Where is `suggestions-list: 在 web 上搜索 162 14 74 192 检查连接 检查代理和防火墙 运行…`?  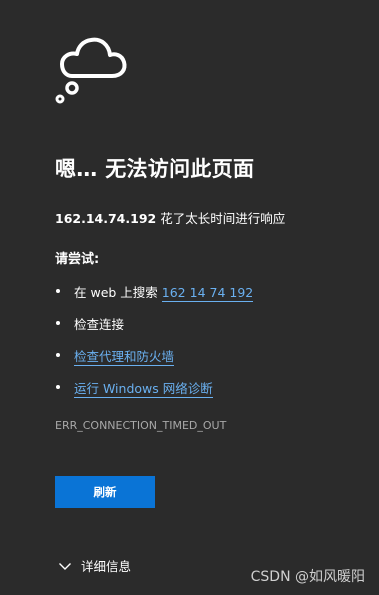
suggestions-list: 在 web 上搜索 162 14 74 192 检查连接 检查代理和防火墙 运行… is located at coordinates (154, 346).